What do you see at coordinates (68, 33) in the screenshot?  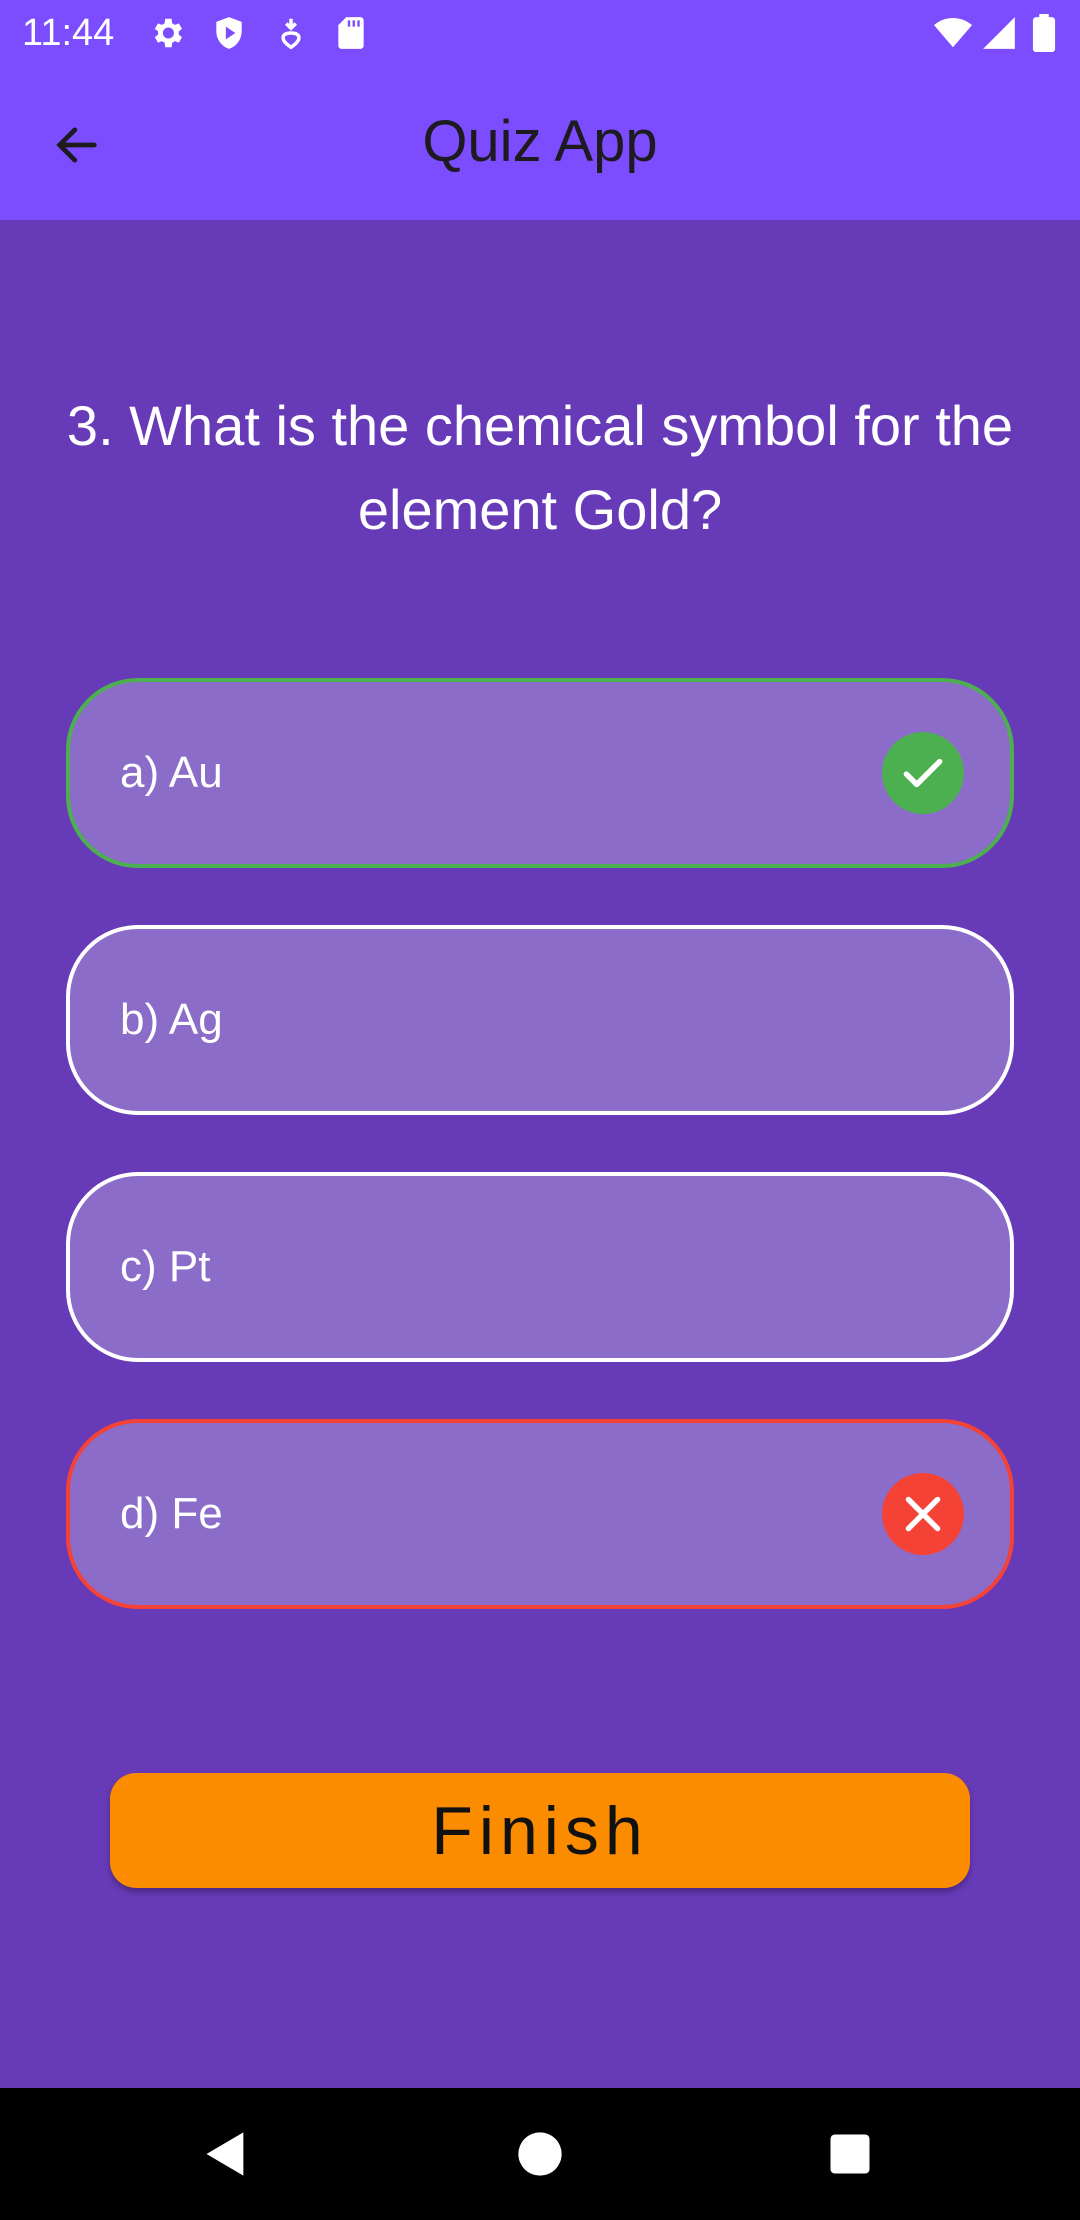 I see `status-time: 11:44` at bounding box center [68, 33].